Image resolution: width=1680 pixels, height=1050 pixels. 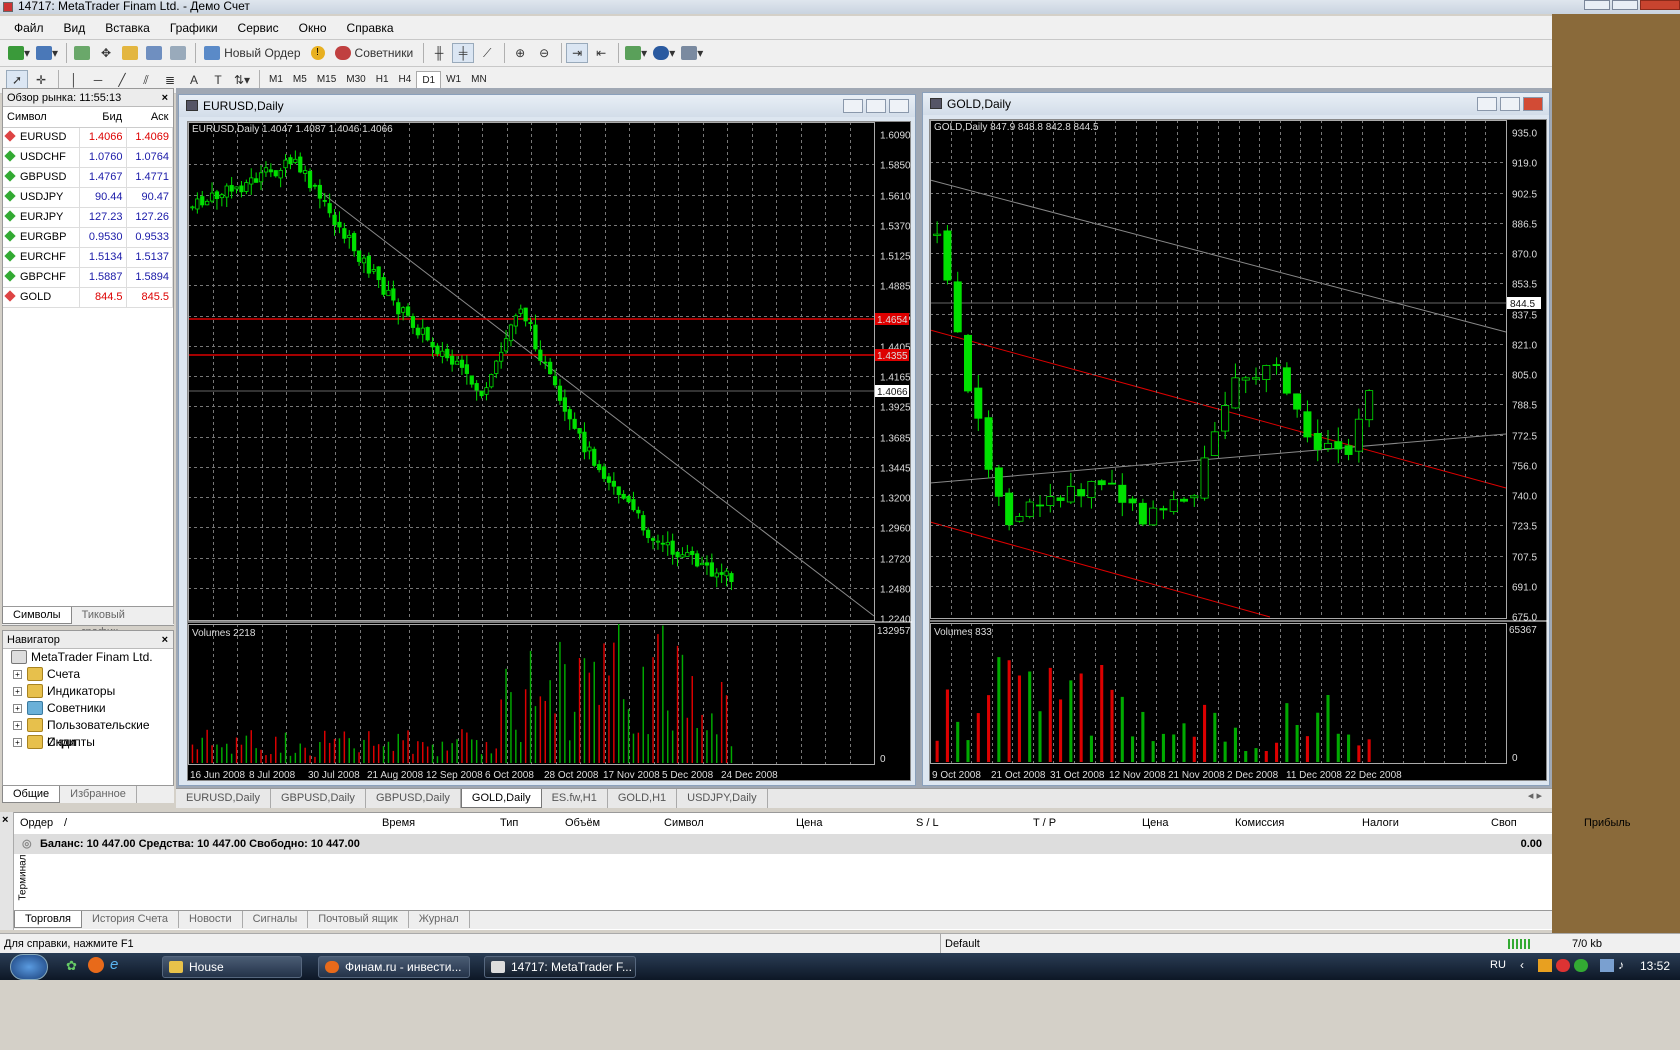 I want to click on market-watch-toggle-icon, so click(x=82, y=53).